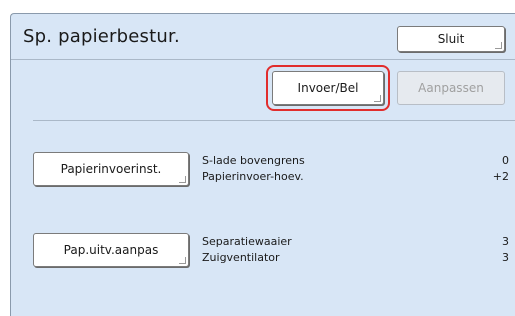  I want to click on paper-feed-settings-label: Papierinvoerinst., so click(111, 169).